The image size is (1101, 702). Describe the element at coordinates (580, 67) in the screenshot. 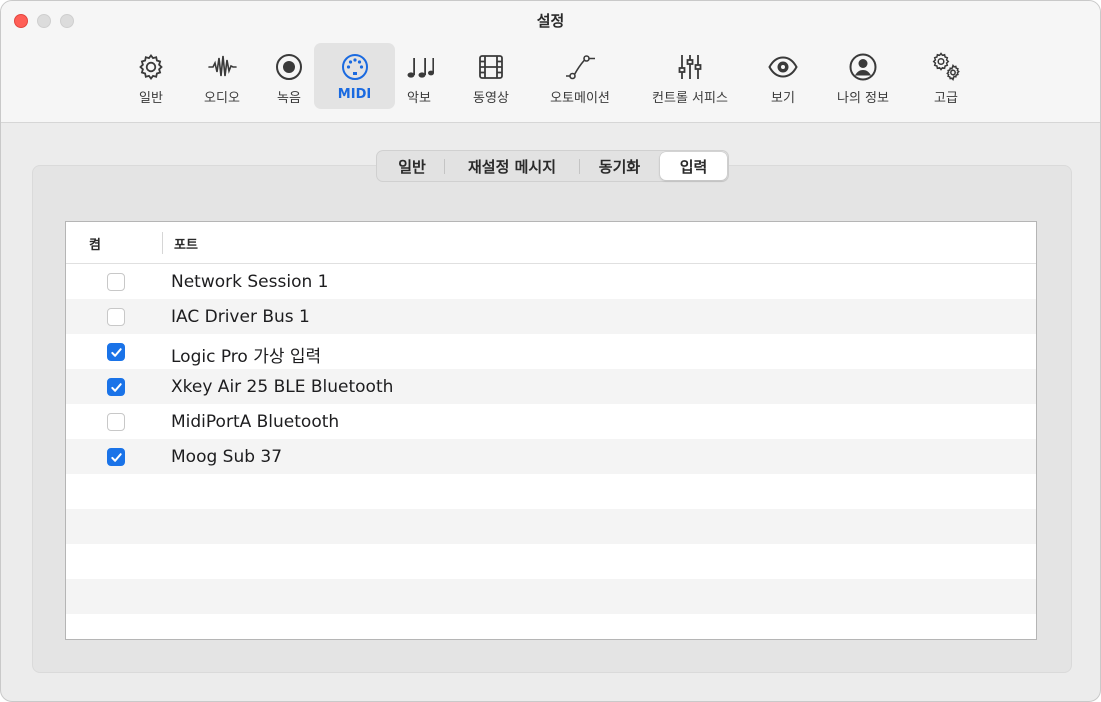

I see `automation-curve-icon` at that location.